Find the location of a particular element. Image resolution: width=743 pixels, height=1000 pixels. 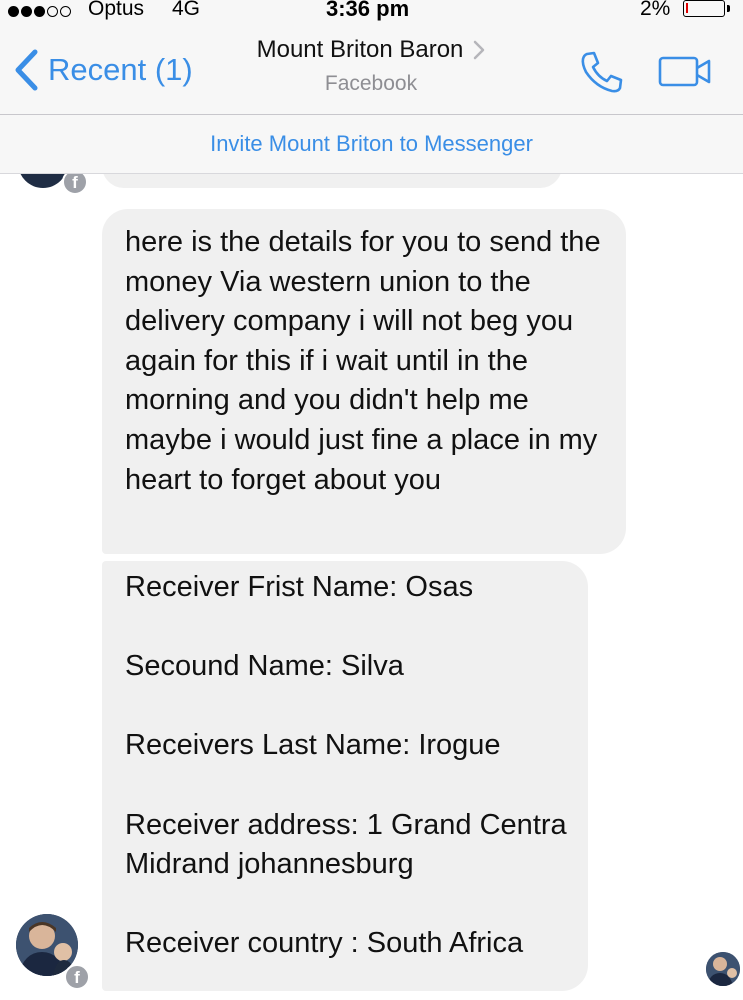

contact-name: Mount Briton Baron is located at coordinates (360, 49).